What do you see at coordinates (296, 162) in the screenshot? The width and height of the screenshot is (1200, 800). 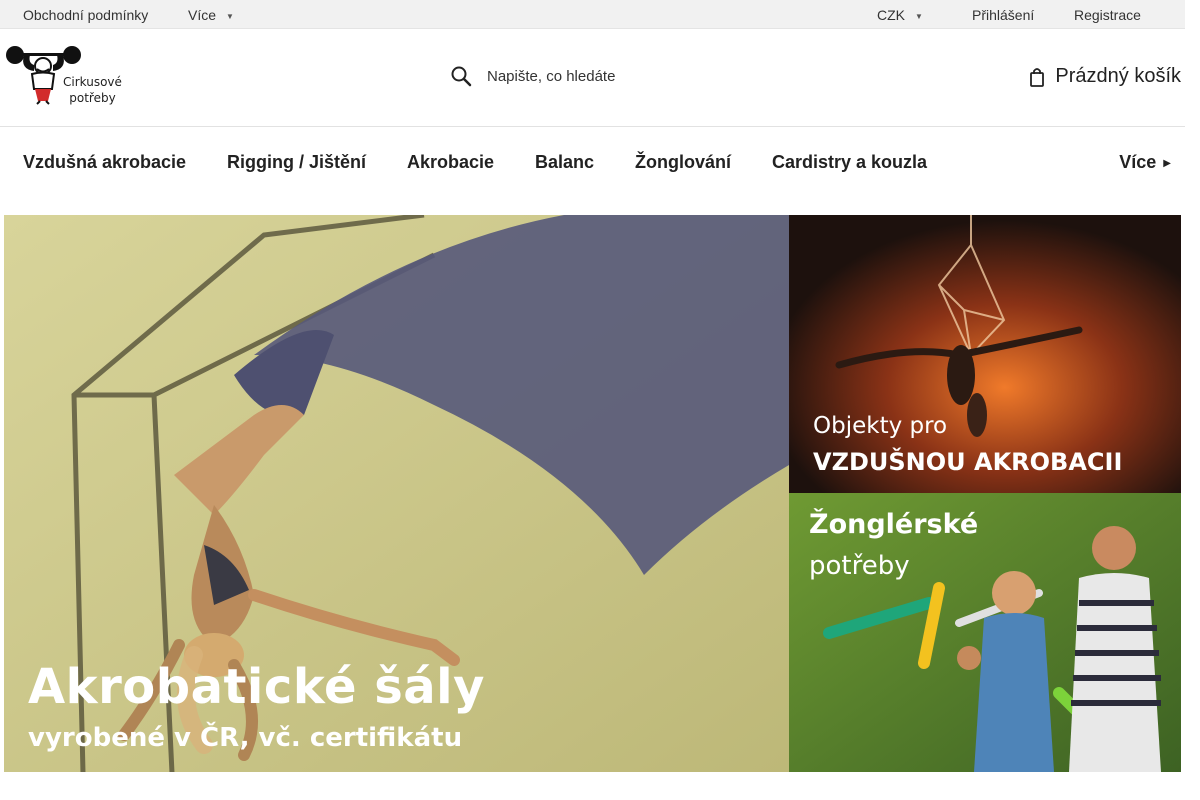 I see `nav-item-rigging: Rigging / Jištění` at bounding box center [296, 162].